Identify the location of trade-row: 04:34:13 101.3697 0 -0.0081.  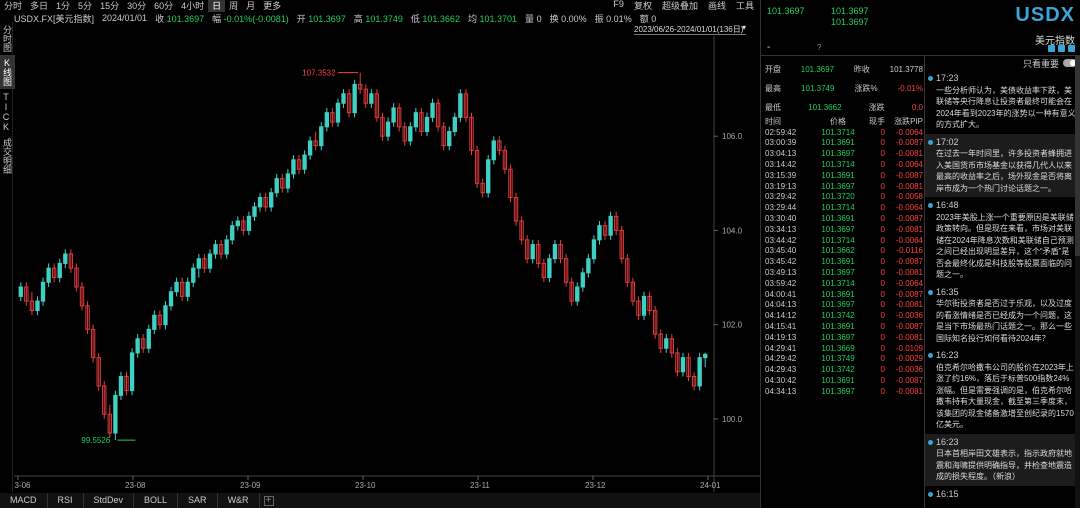
(844, 391).